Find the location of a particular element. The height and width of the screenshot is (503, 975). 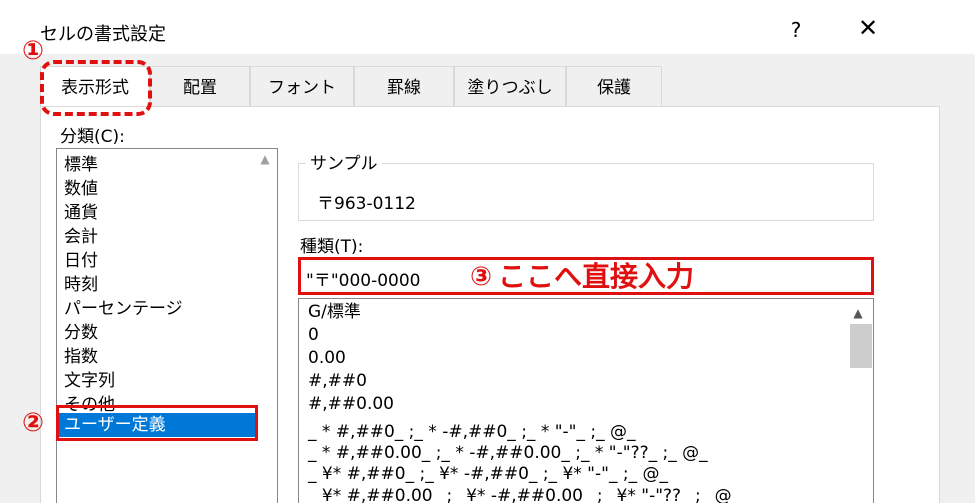

category-item-fraction: 分数 is located at coordinates (157, 333).